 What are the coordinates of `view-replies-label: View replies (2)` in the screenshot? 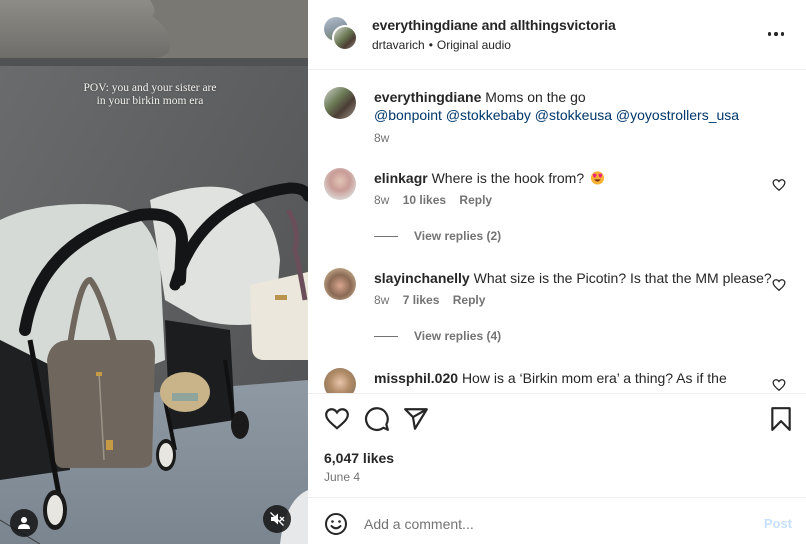 It's located at (458, 236).